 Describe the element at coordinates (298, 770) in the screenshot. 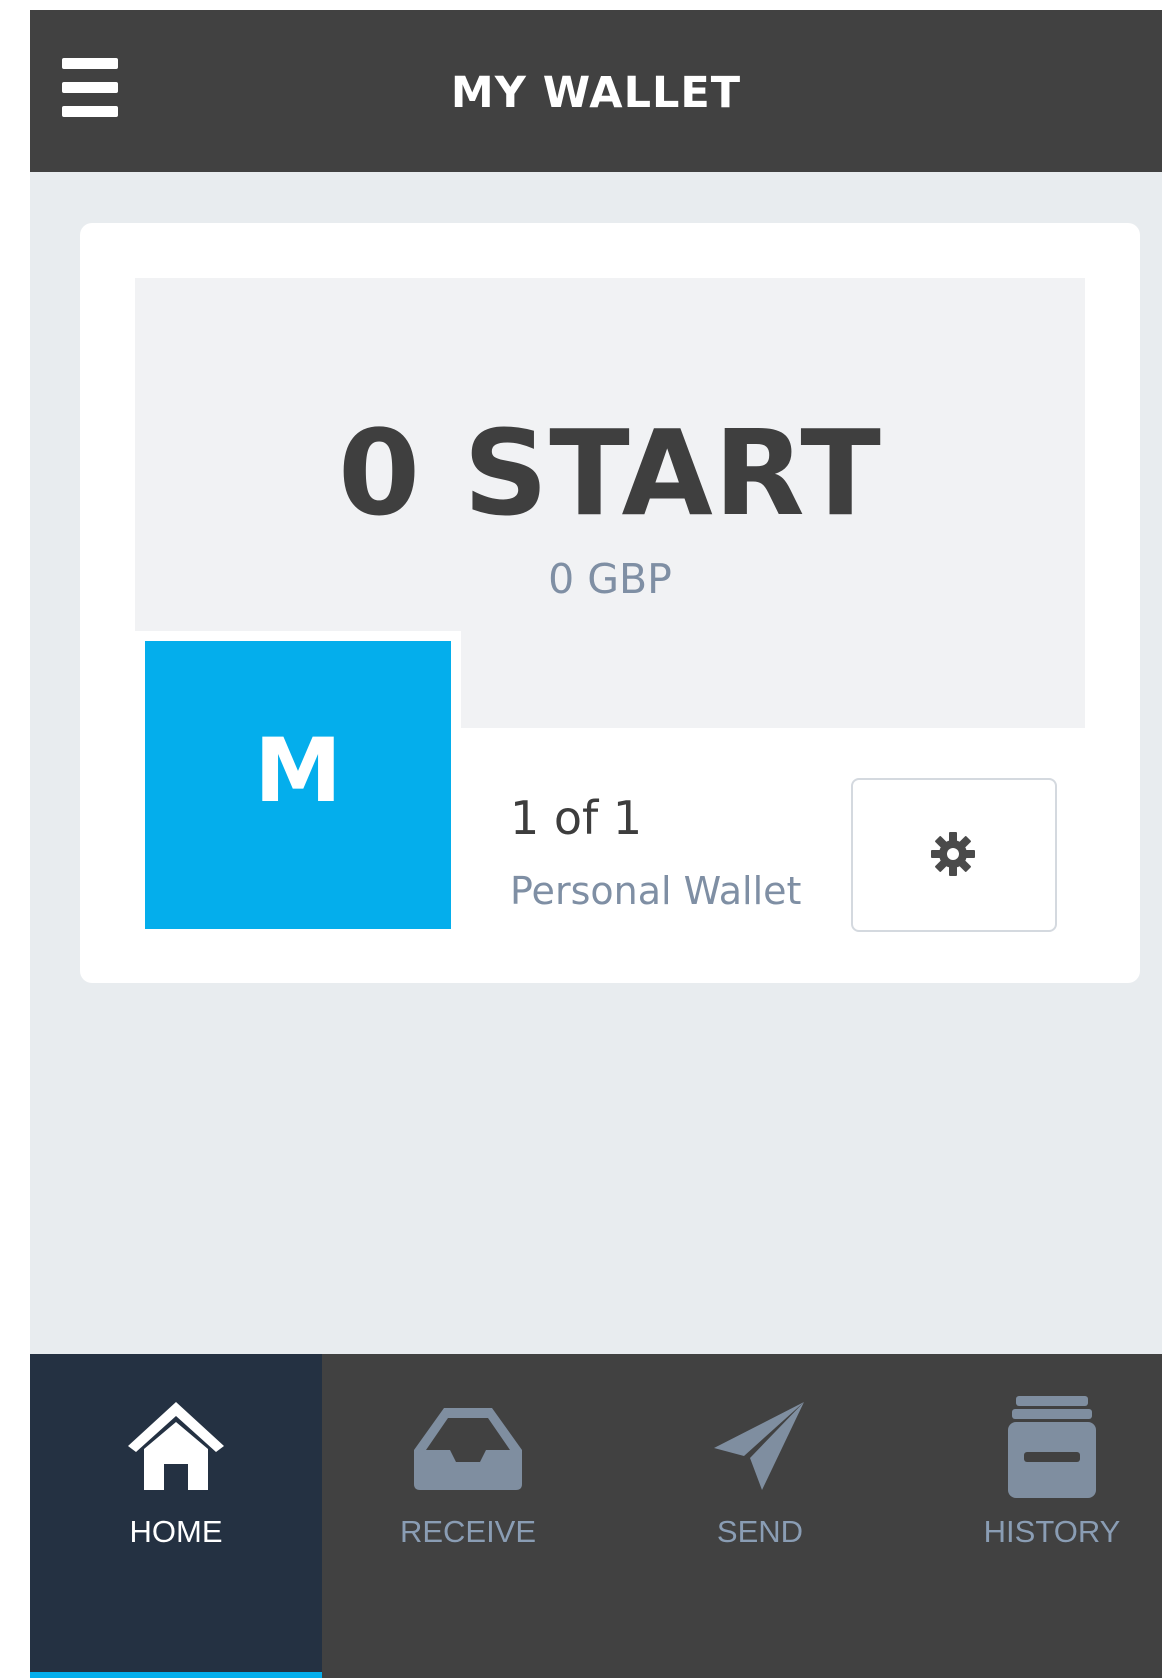

I see `avatar-letter: M` at that location.